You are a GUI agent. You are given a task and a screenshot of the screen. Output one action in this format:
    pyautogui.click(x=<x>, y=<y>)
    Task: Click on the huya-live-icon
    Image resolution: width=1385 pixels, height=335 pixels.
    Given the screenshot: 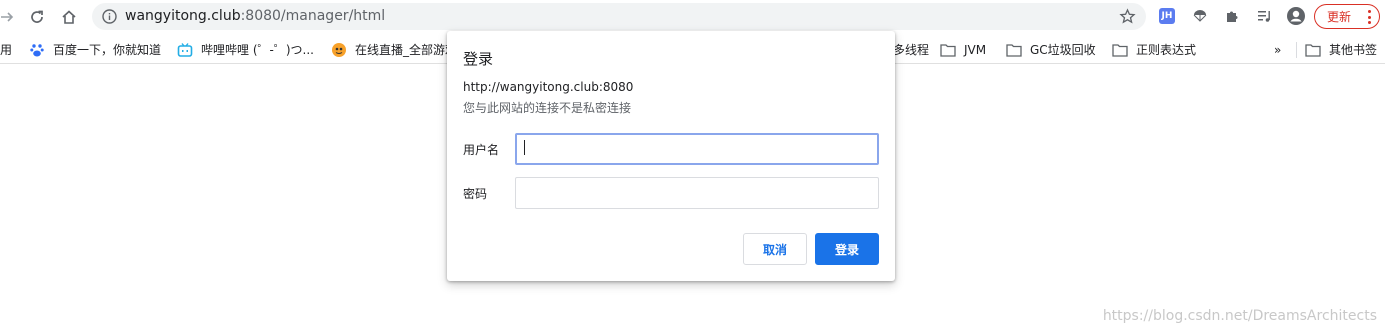 What is the action you would take?
    pyautogui.click(x=339, y=50)
    